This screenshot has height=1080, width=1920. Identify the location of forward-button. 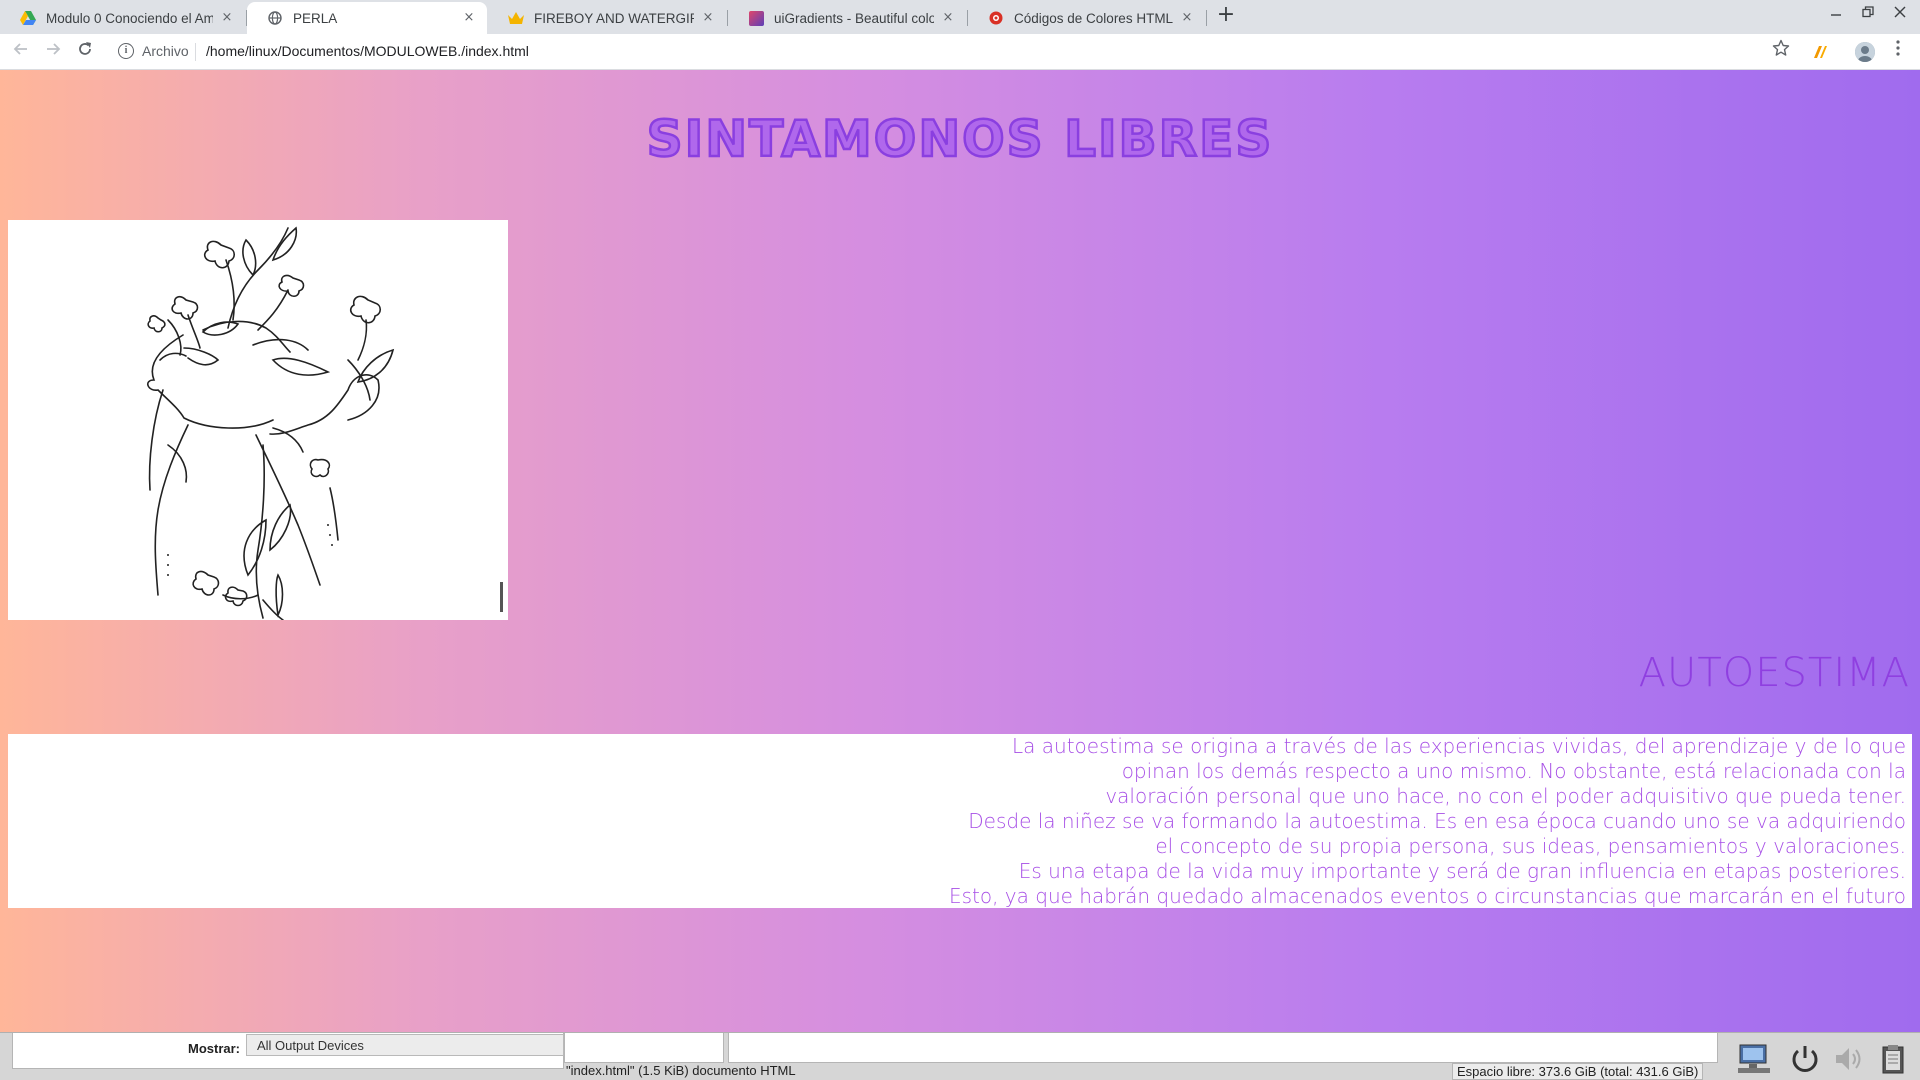
(53, 52).